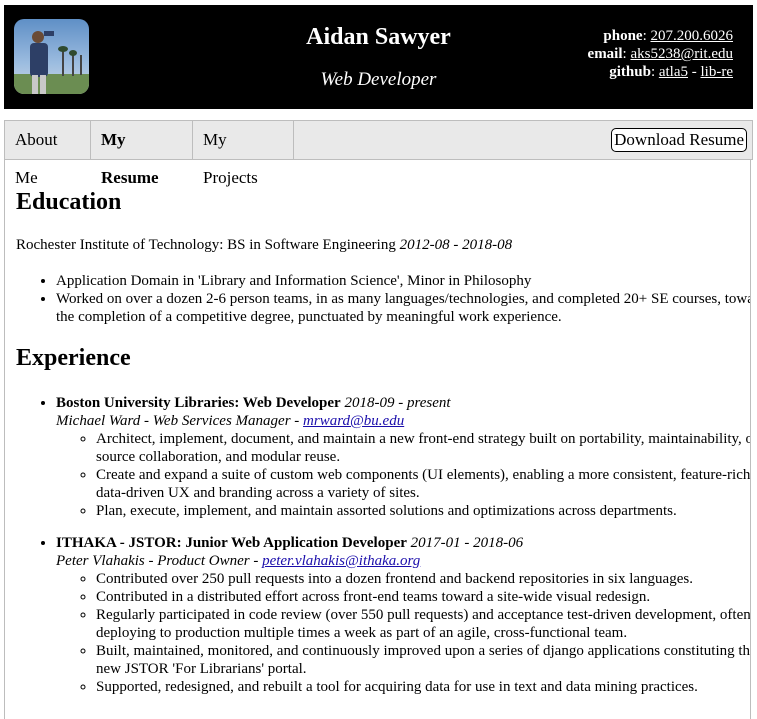  Describe the element at coordinates (692, 36) in the screenshot. I see `phone-link: 207.200.6026` at that location.